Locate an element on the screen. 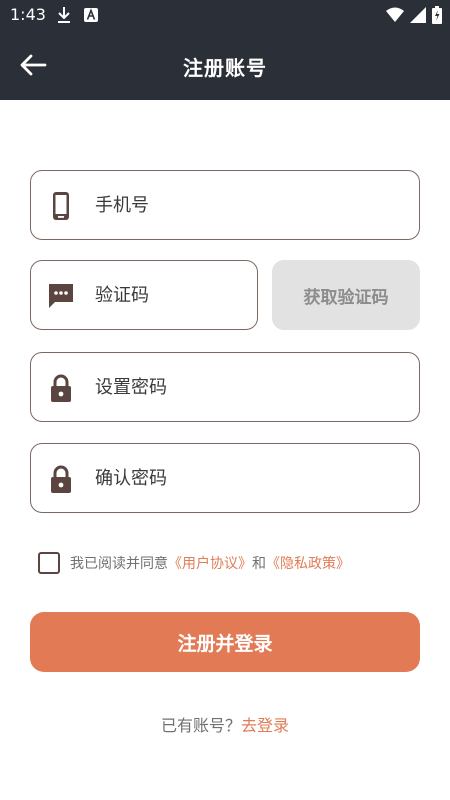 This screenshot has width=450, height=800. download-icon is located at coordinates (64, 15).